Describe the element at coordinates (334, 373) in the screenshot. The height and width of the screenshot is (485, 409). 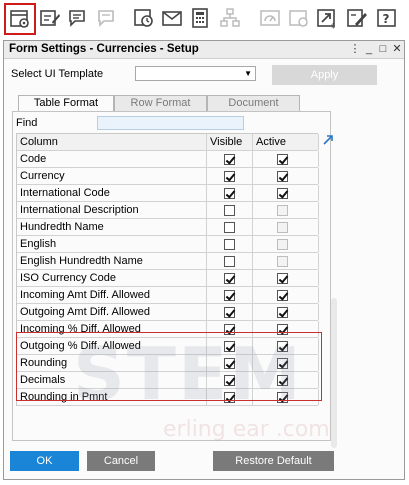
I see `scrollbar` at that location.